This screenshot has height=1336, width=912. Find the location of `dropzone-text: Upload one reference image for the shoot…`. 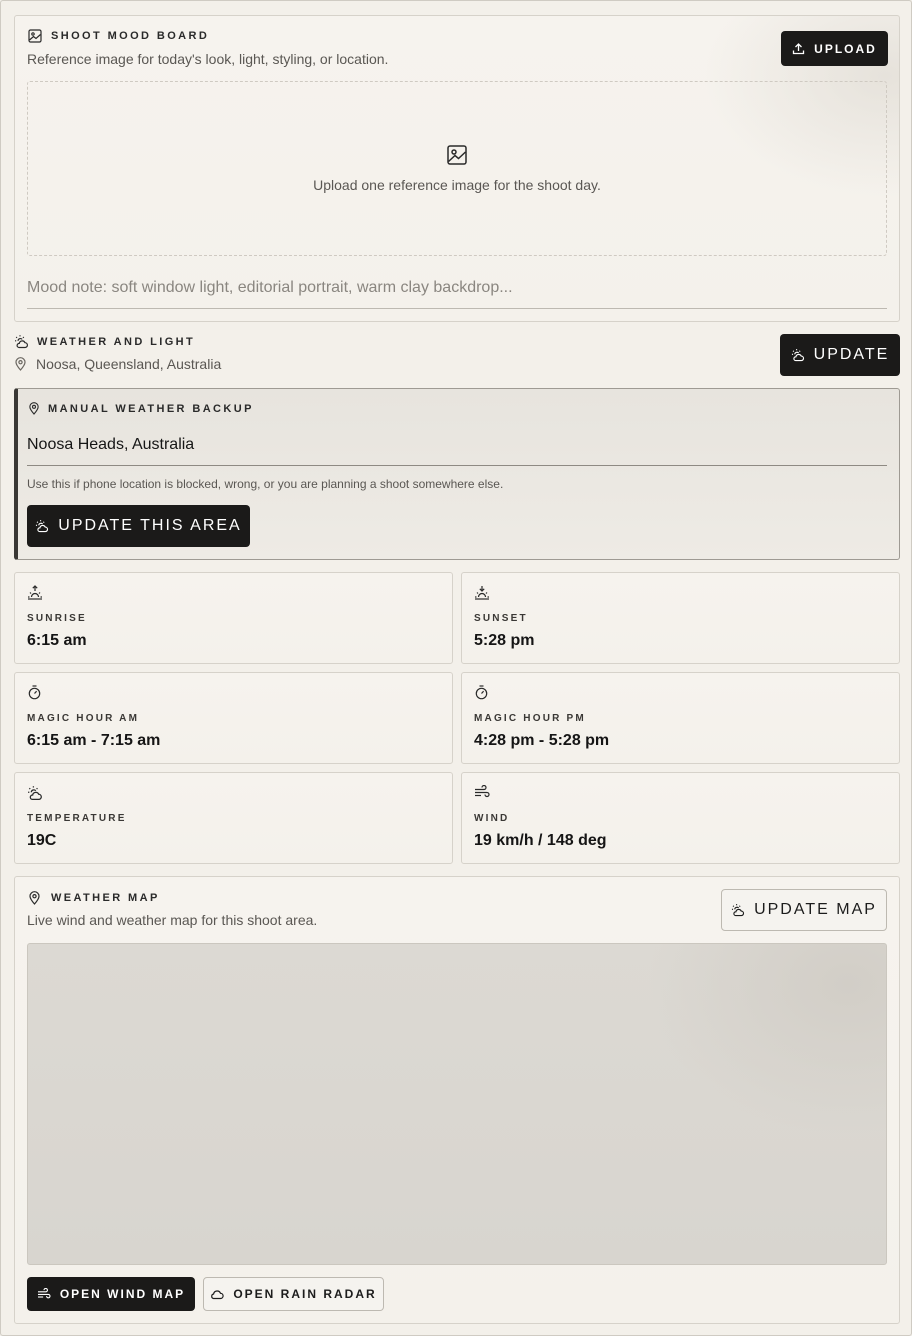

dropzone-text: Upload one reference image for the shoot… is located at coordinates (457, 185).